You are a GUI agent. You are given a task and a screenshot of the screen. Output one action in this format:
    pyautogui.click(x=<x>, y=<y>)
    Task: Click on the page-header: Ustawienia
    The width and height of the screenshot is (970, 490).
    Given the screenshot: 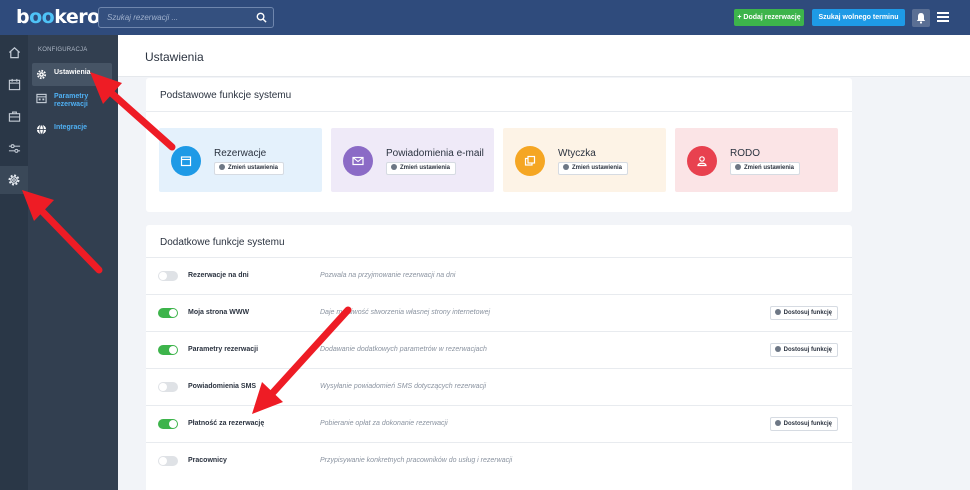 What is the action you would take?
    pyautogui.click(x=544, y=56)
    